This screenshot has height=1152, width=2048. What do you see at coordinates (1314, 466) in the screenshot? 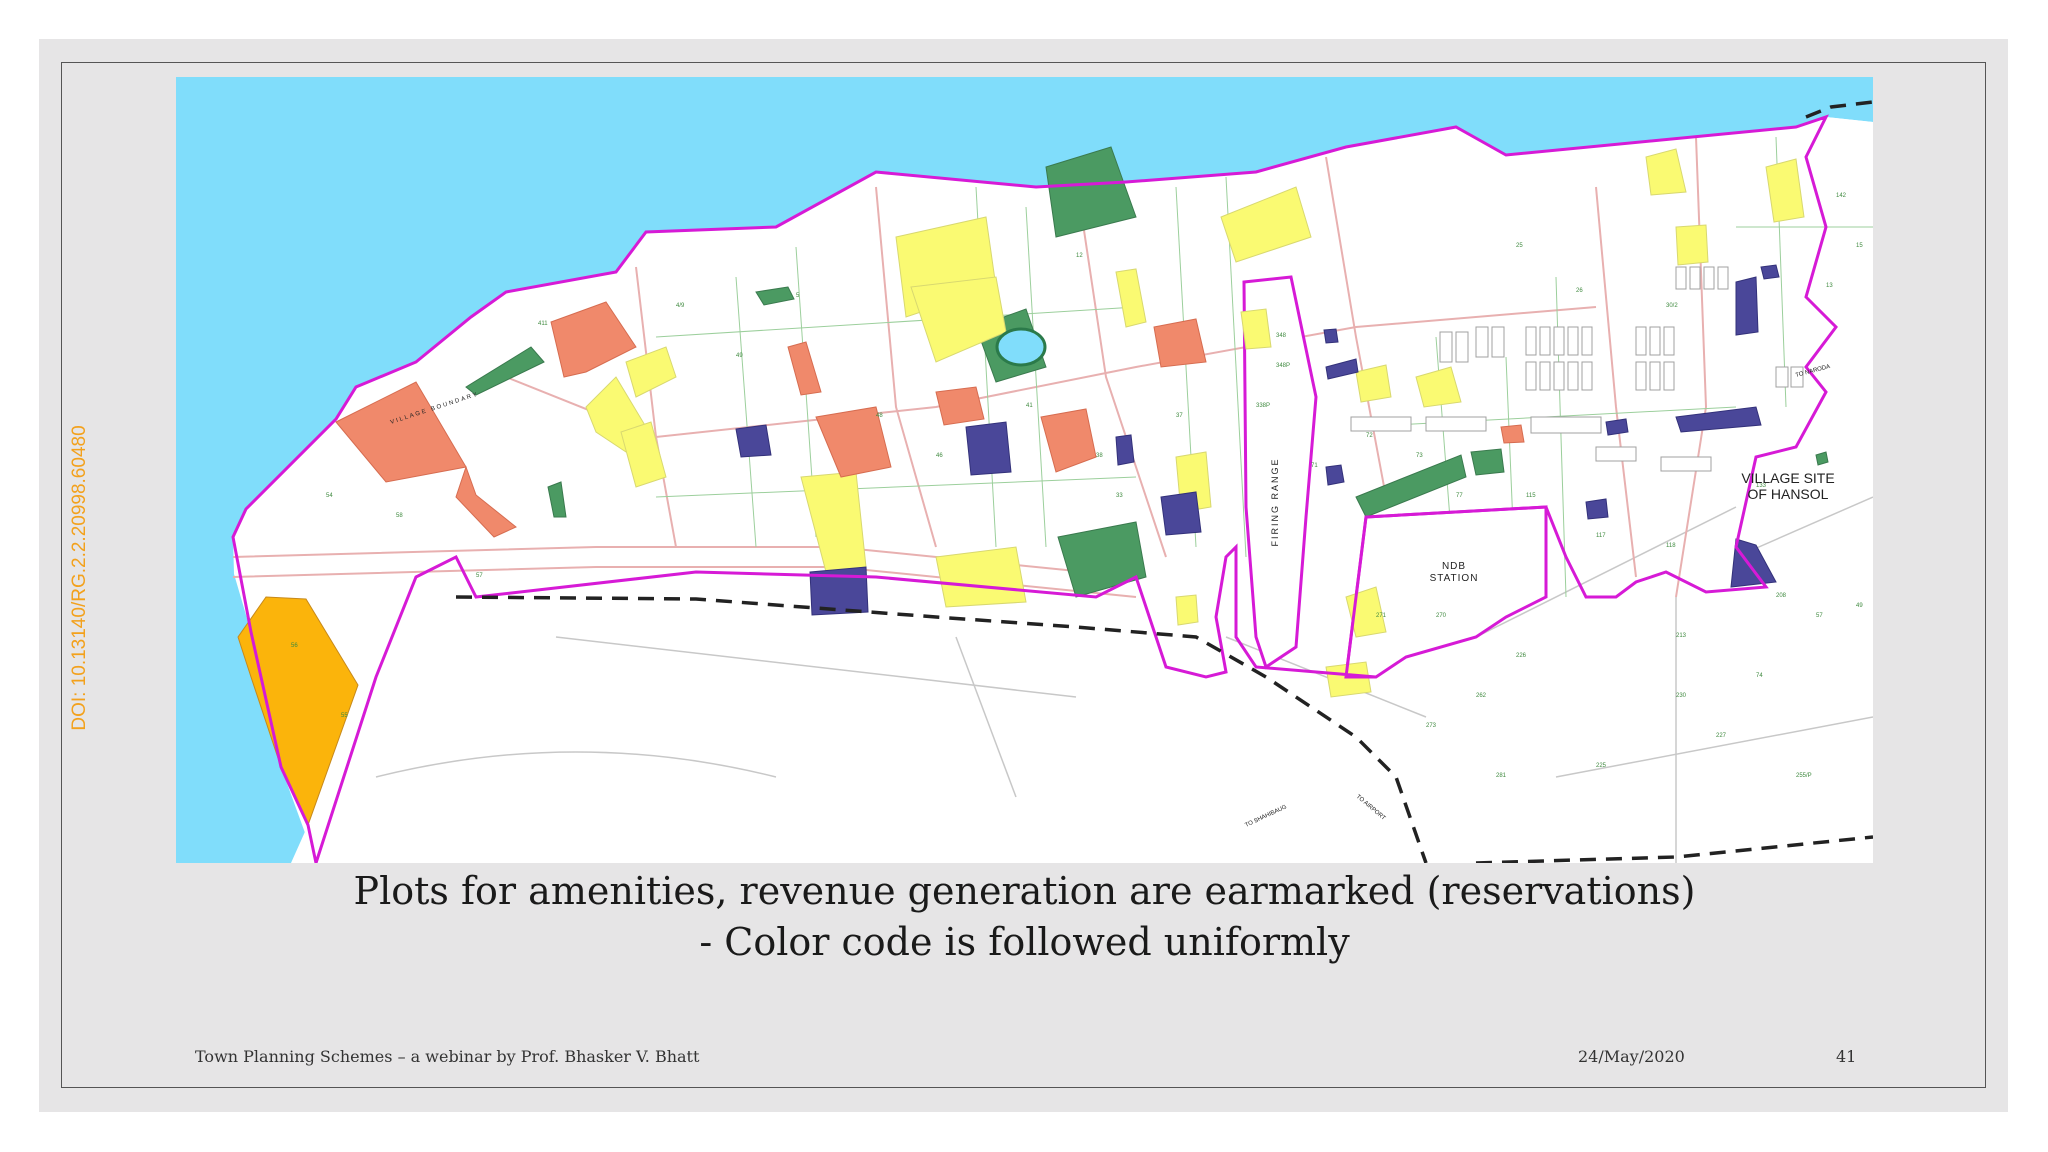
I see `svg-text: 71` at bounding box center [1314, 466].